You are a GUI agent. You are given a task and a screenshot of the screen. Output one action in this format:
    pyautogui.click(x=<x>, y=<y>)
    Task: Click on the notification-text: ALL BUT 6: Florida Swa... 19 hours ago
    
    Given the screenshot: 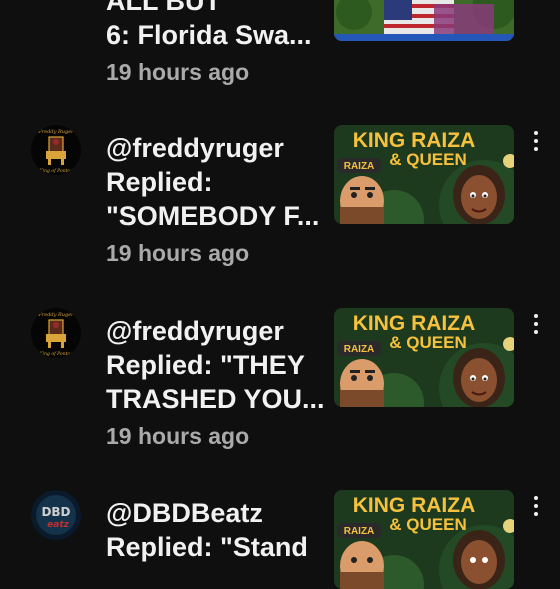 What is the action you would take?
    pyautogui.click(x=217, y=44)
    